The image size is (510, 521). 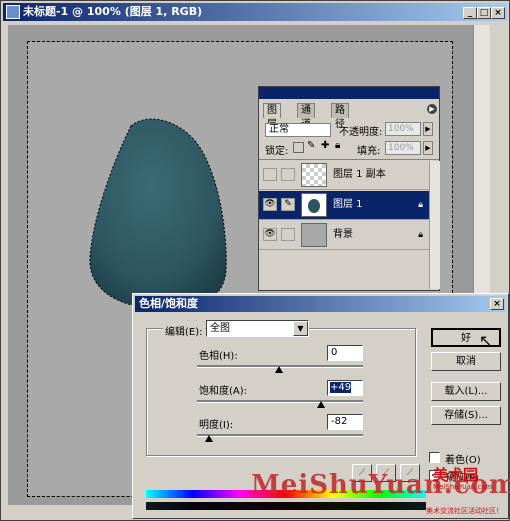 I want to click on hue-slider-knob, so click(x=279, y=369).